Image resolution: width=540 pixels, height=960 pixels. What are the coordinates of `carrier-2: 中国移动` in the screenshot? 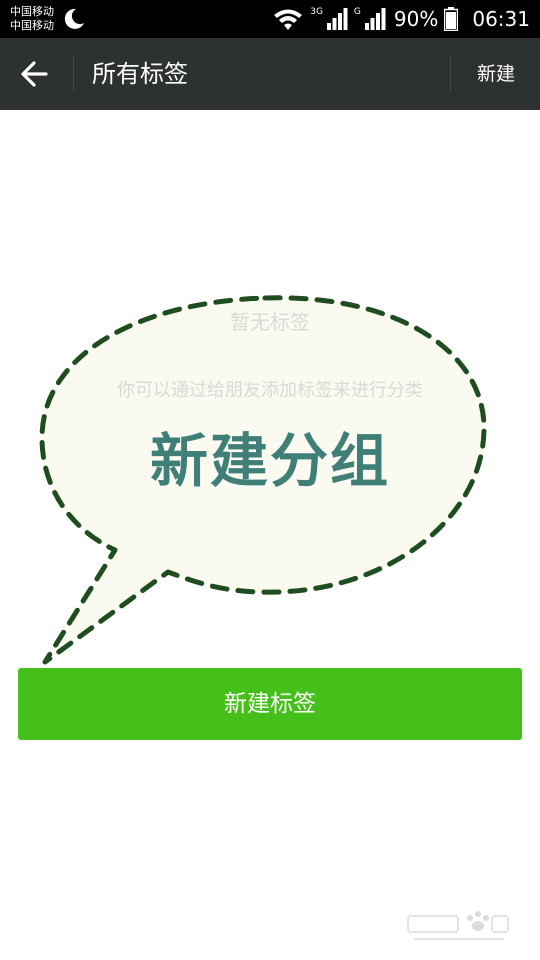 It's located at (32, 25).